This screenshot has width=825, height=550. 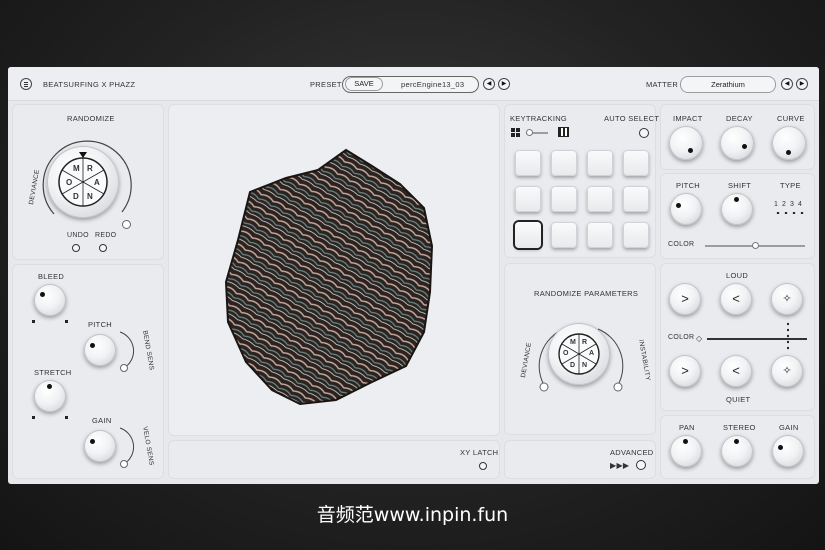 What do you see at coordinates (685, 299) in the screenshot?
I see `loud-knob-1: >` at bounding box center [685, 299].